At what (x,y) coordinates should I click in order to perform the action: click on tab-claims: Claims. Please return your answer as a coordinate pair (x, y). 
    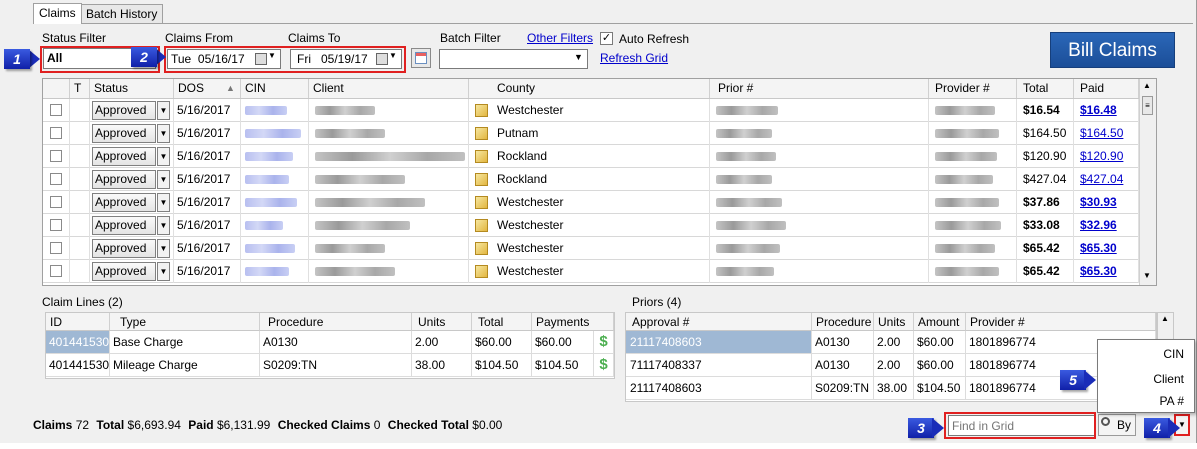
    Looking at the image, I should click on (57, 13).